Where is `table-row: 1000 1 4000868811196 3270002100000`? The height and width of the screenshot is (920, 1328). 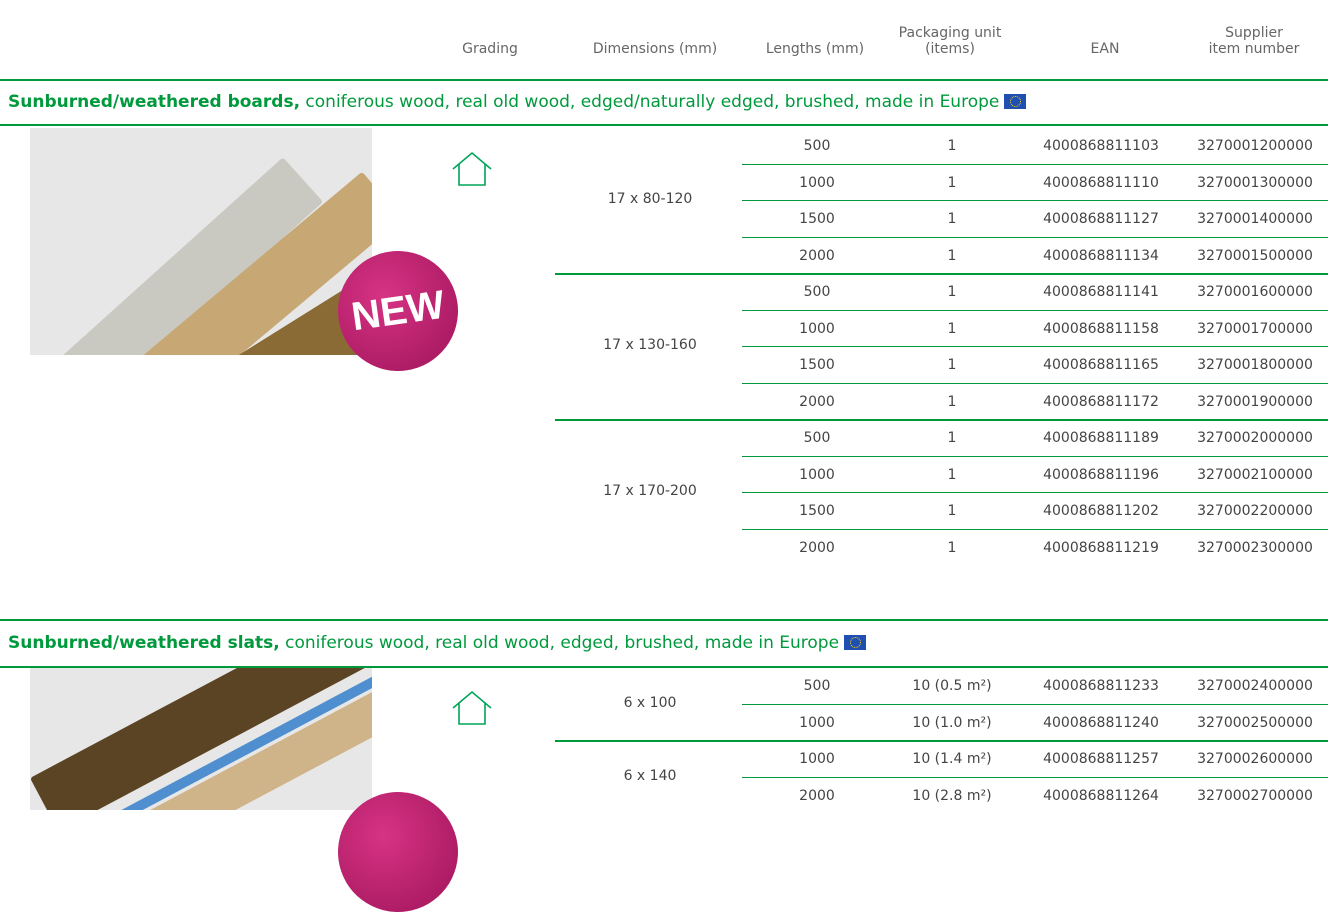 table-row: 1000 1 4000868811196 3270002100000 is located at coordinates (1035, 475).